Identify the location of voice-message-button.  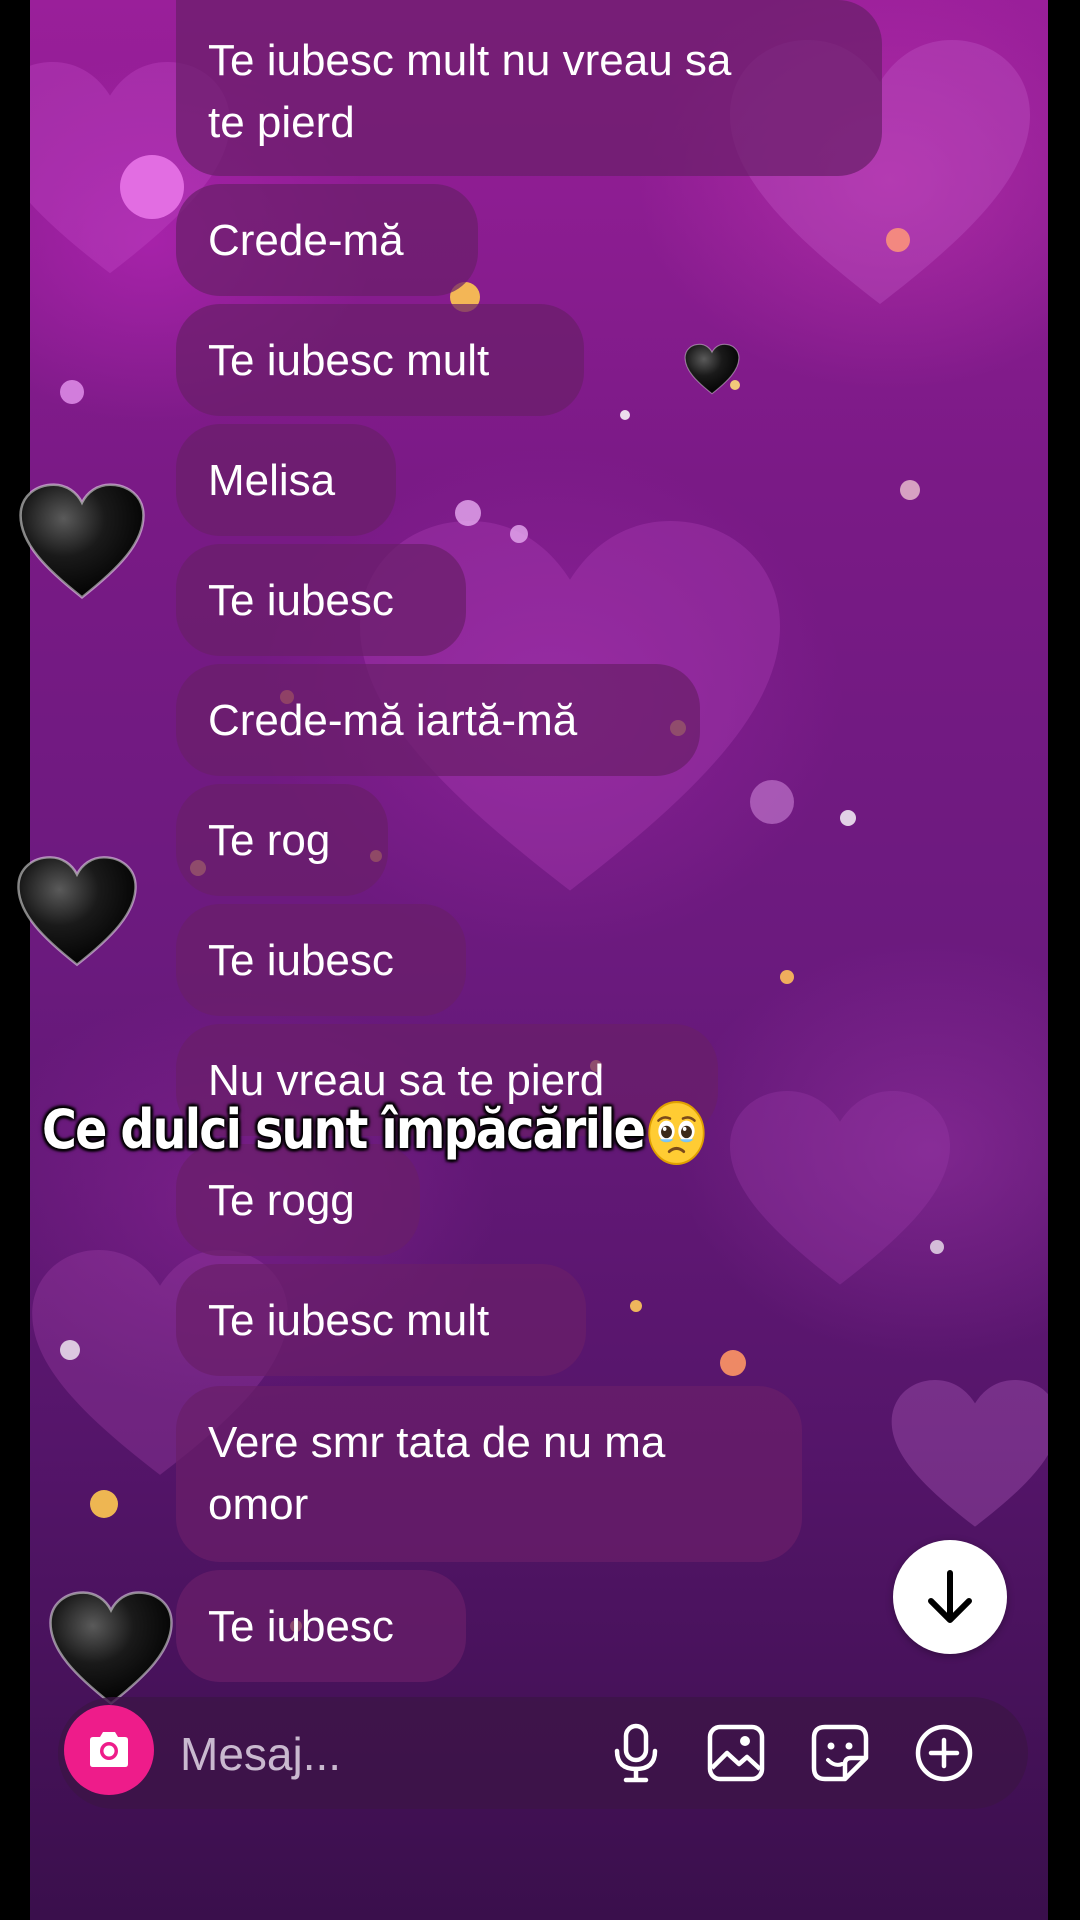
(636, 1753).